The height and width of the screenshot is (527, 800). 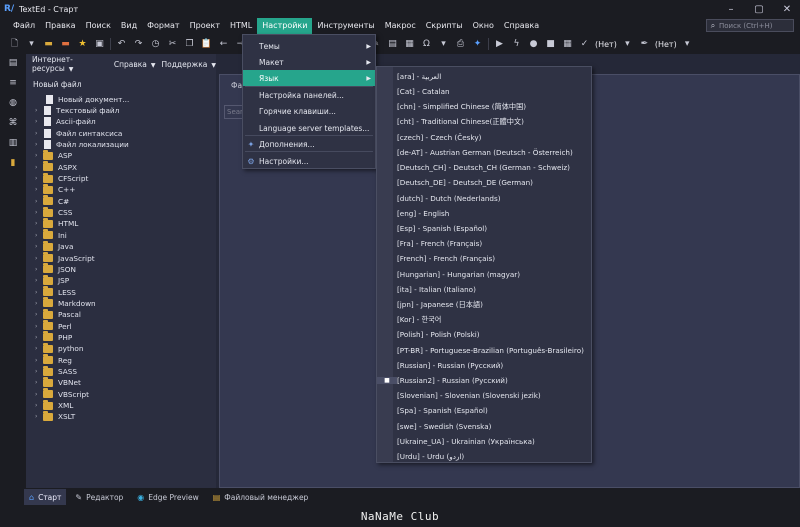 I want to click on minimize-icon: –, so click(x=731, y=9).